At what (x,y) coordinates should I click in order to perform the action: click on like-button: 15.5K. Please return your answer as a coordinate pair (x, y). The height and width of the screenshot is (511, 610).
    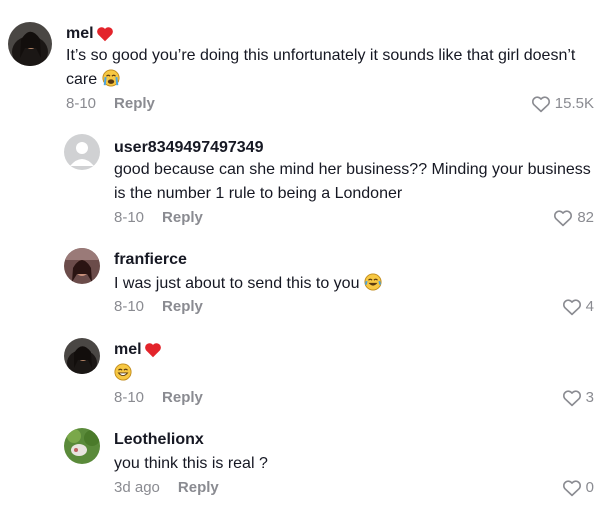
    Looking at the image, I should click on (562, 104).